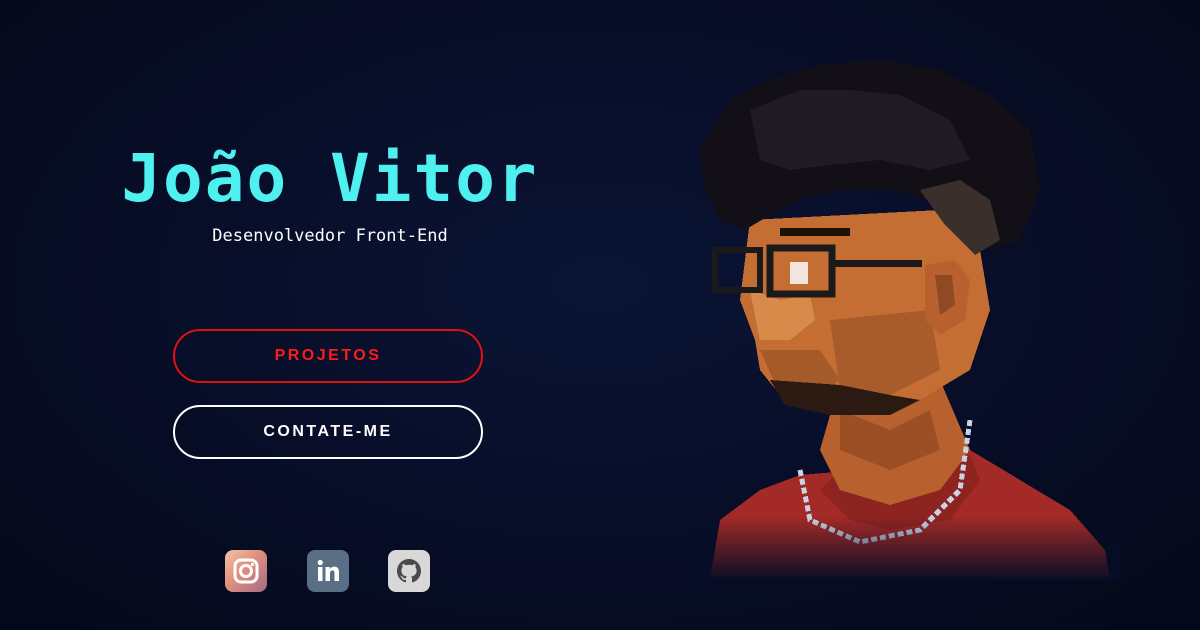 The width and height of the screenshot is (1200, 630). I want to click on instagram-link, so click(246, 571).